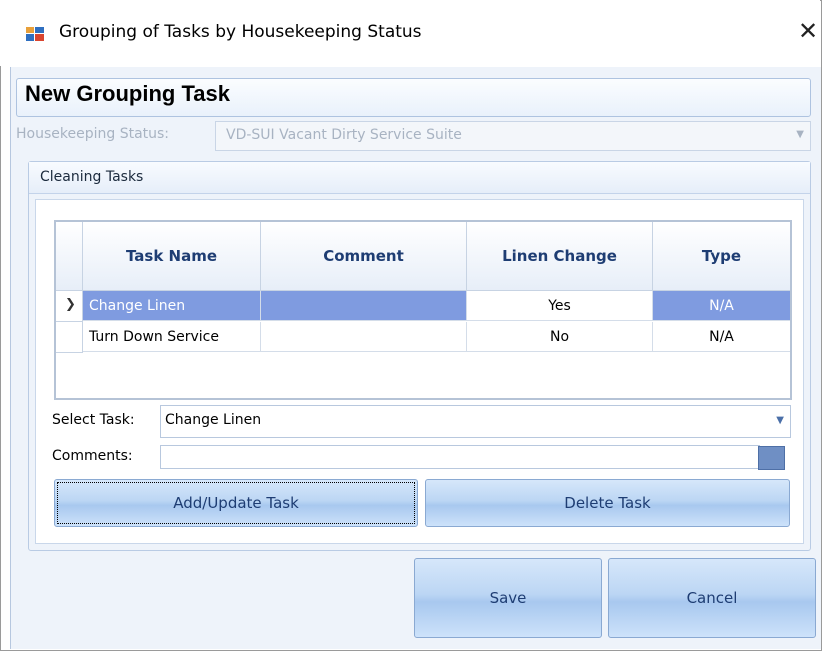 Image resolution: width=822 pixels, height=651 pixels. Describe the element at coordinates (240, 32) in the screenshot. I see `window-title: Grouping of Tasks by Housekeeping Status` at that location.